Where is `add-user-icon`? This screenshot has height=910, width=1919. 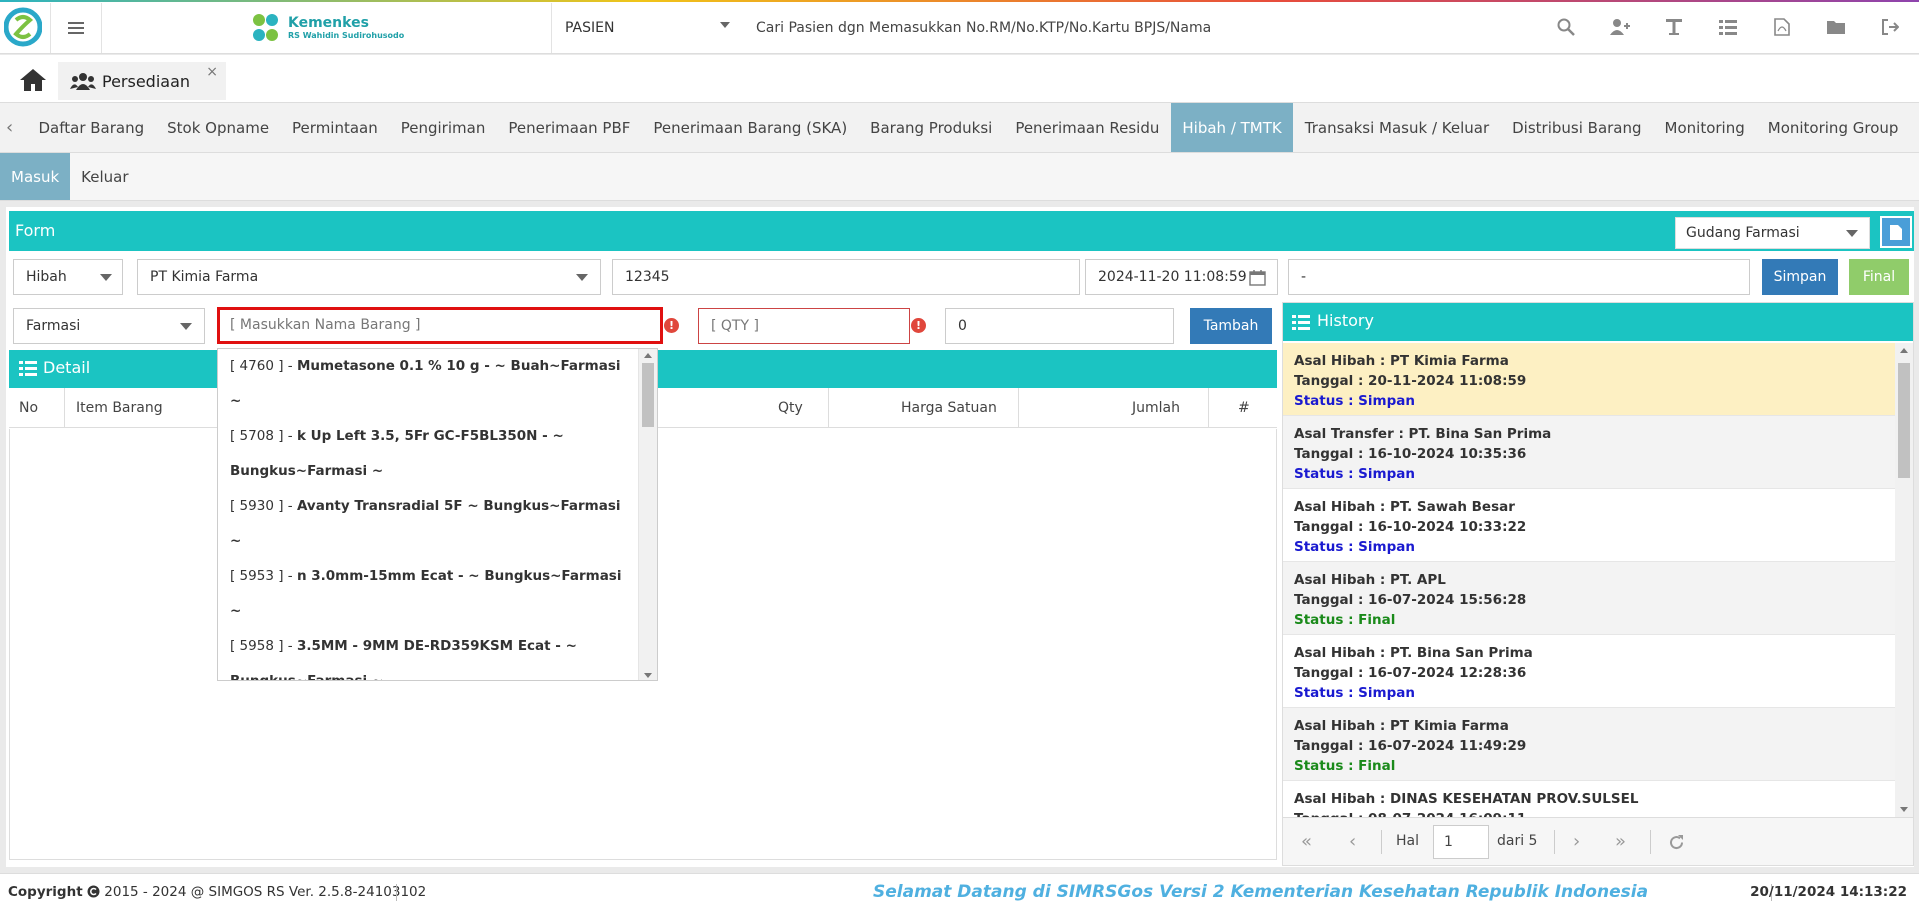
add-user-icon is located at coordinates (1620, 27).